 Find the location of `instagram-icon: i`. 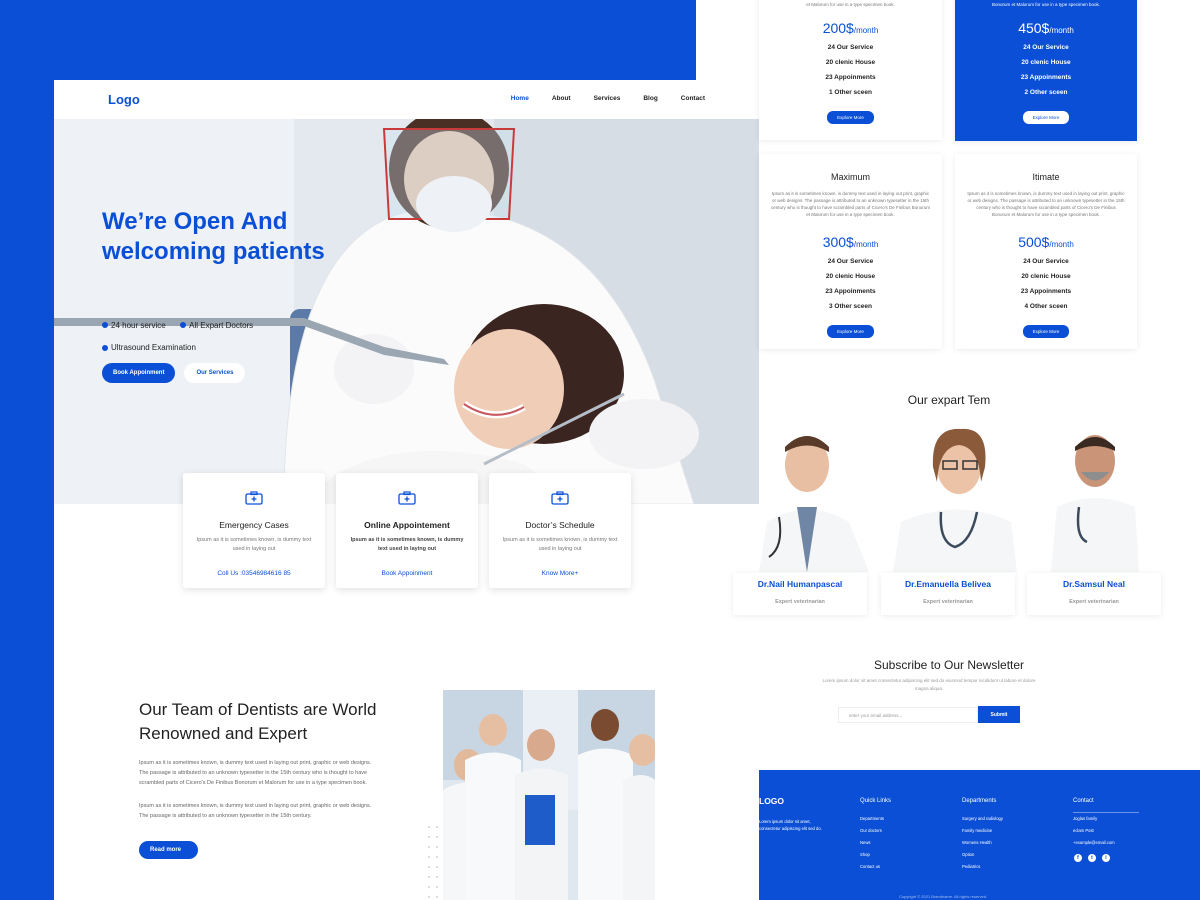

instagram-icon: i is located at coordinates (1106, 858).